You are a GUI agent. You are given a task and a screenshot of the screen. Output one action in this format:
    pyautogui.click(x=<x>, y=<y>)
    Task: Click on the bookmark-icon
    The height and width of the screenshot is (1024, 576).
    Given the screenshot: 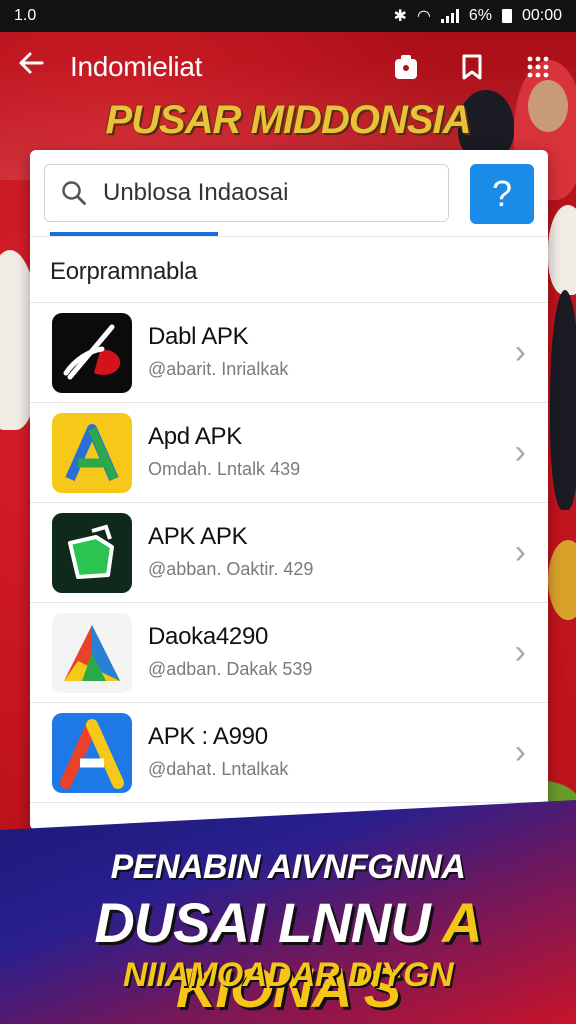 What is the action you would take?
    pyautogui.click(x=472, y=67)
    